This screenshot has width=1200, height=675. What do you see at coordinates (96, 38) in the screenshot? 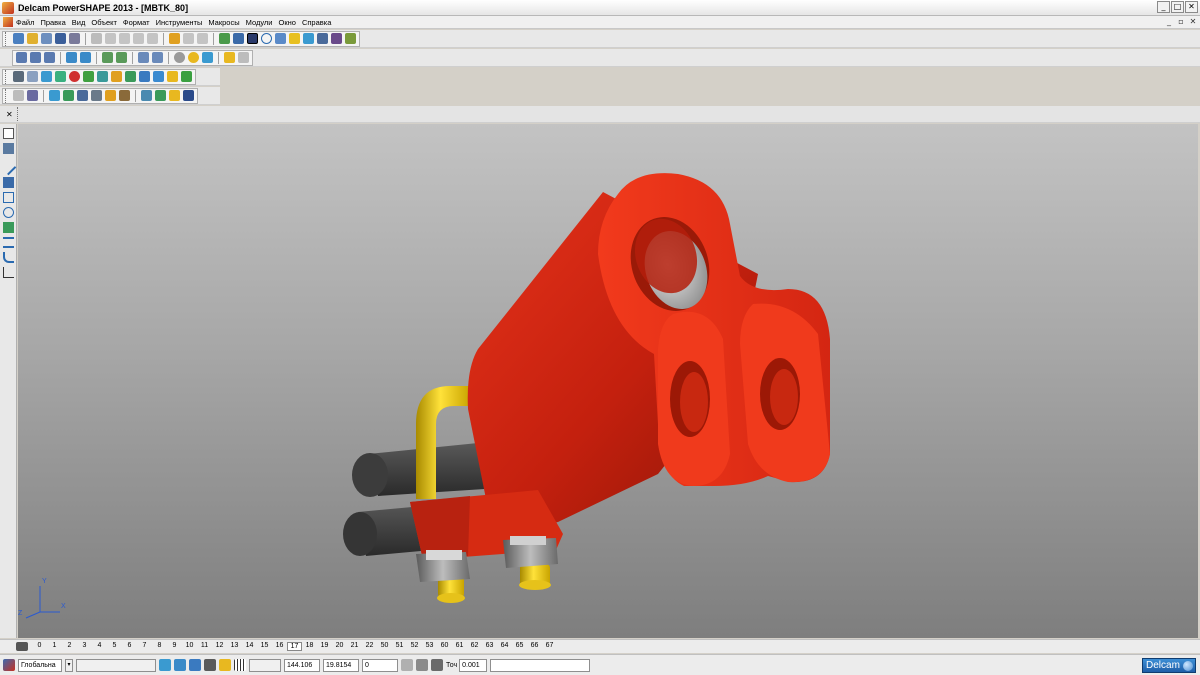
I see `cut-icon` at bounding box center [96, 38].